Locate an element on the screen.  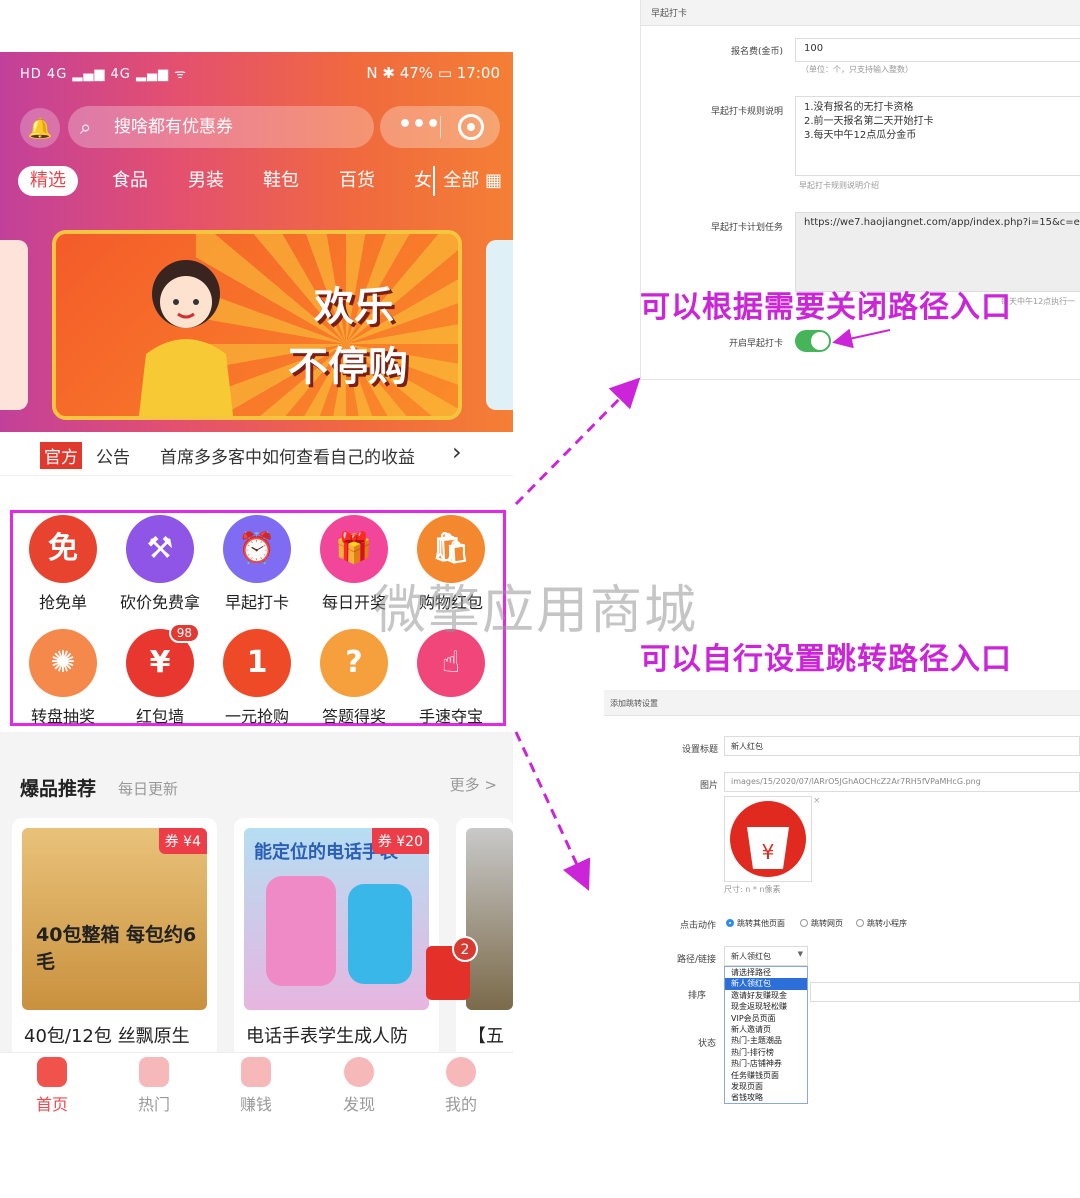
grid-item: ⚒ 砍价免费拿 is located at coordinates (160, 565).